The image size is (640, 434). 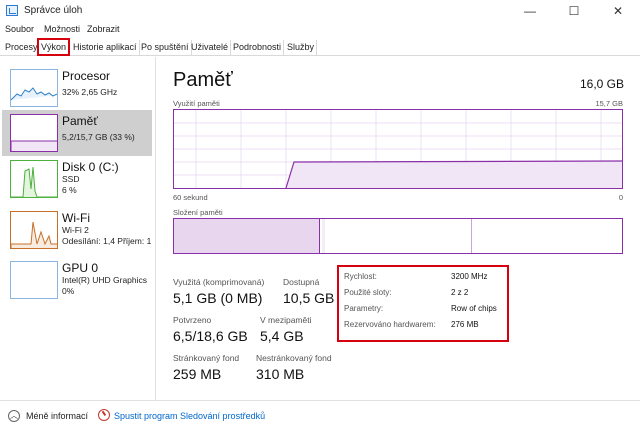 What do you see at coordinates (301, 47) in the screenshot?
I see `tab-services: Služby` at bounding box center [301, 47].